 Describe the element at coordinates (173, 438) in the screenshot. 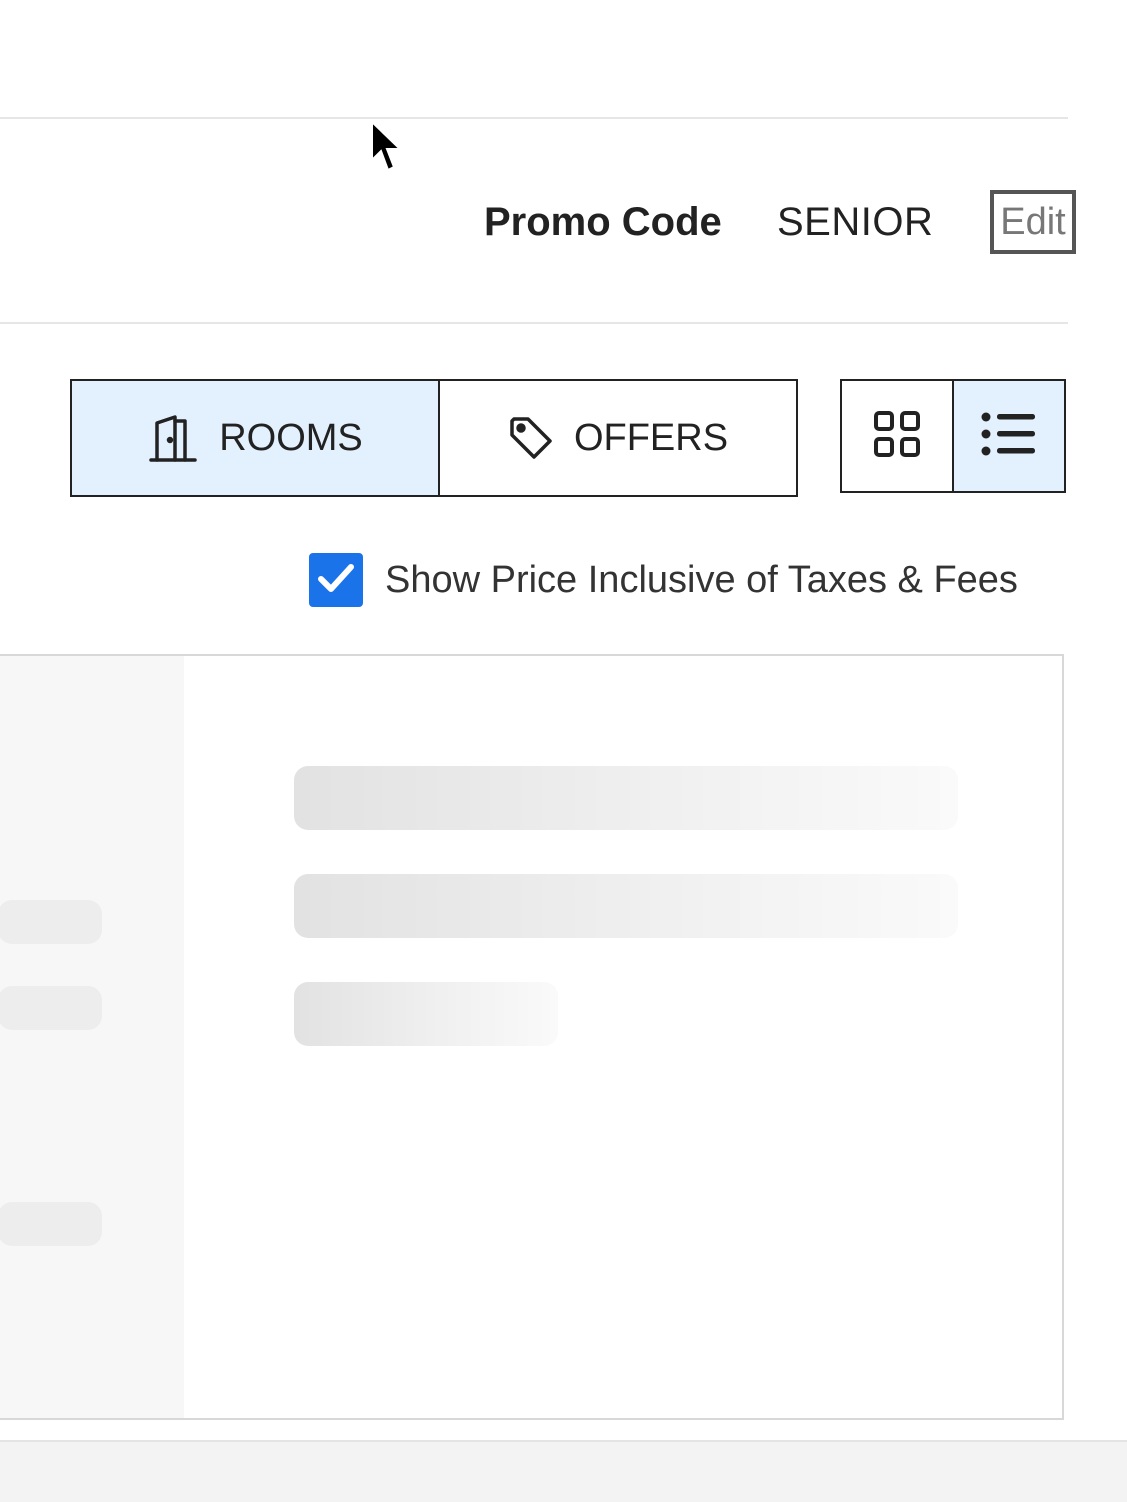

I see `door-icon` at that location.